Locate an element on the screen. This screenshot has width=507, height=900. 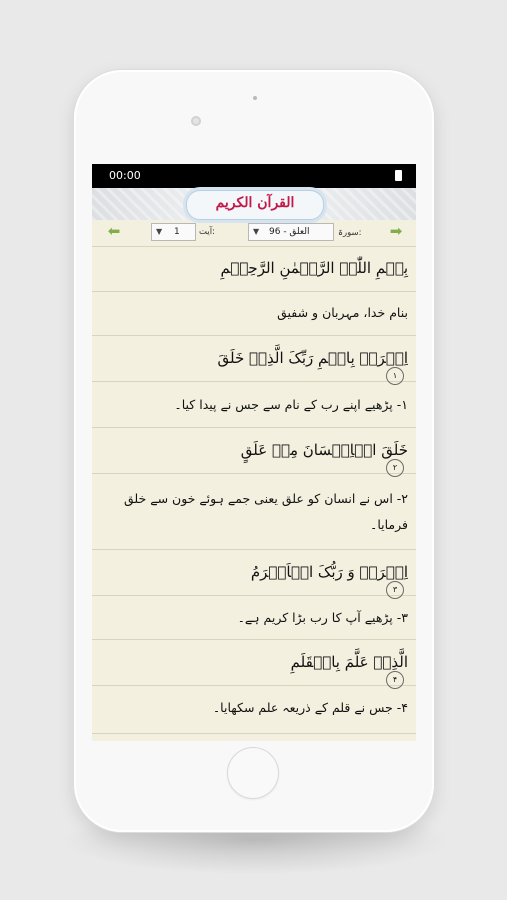
speaker-grille is located at coordinates (255, 98).